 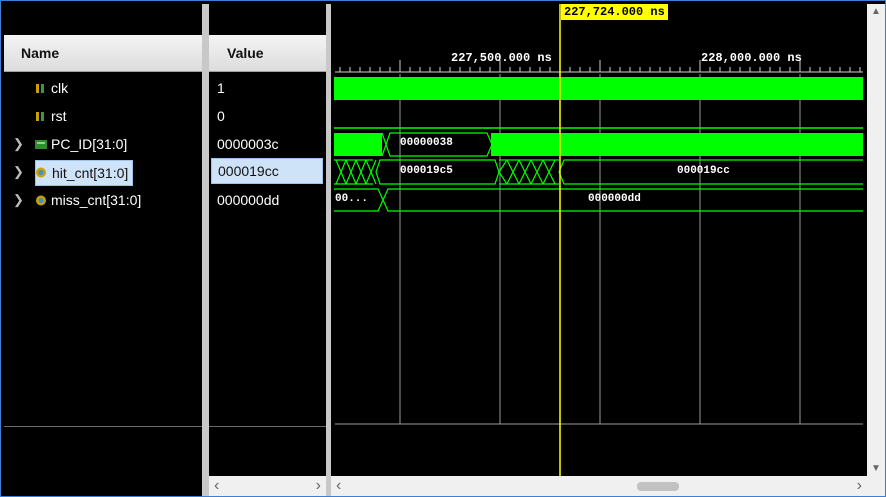 I want to click on clk-wave, so click(x=598, y=88).